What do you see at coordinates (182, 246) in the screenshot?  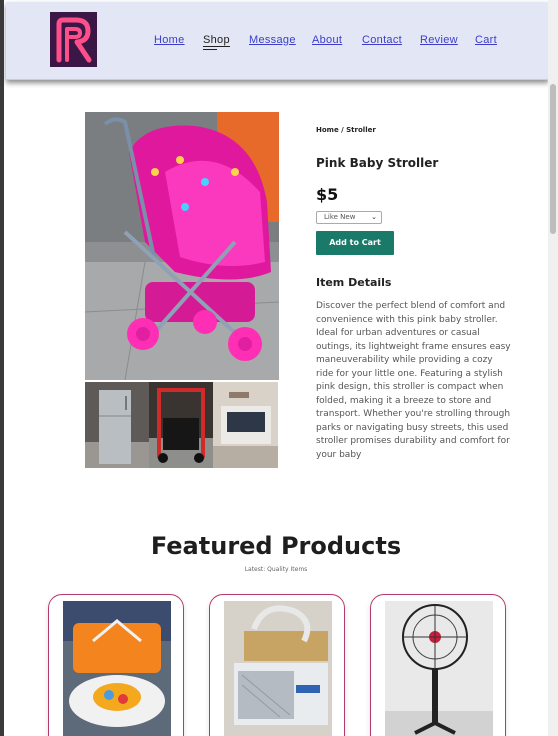 I see `product-main-image` at bounding box center [182, 246].